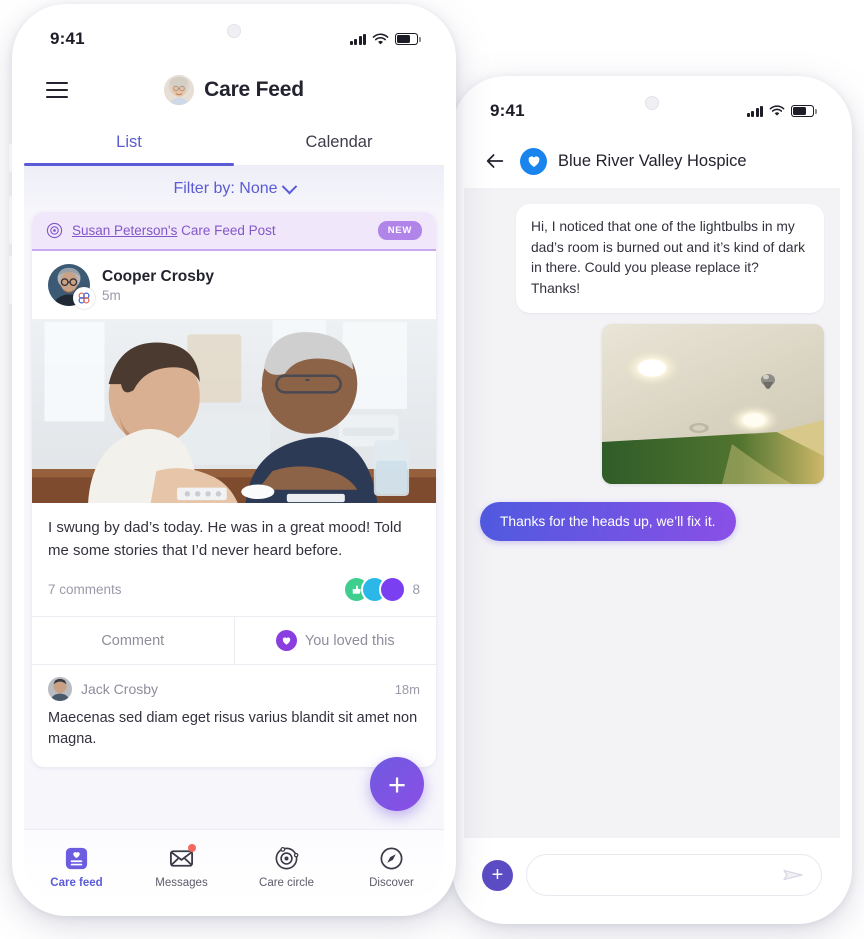 The image size is (864, 939). What do you see at coordinates (234, 39) in the screenshot?
I see `left-status-bar: 9:41` at bounding box center [234, 39].